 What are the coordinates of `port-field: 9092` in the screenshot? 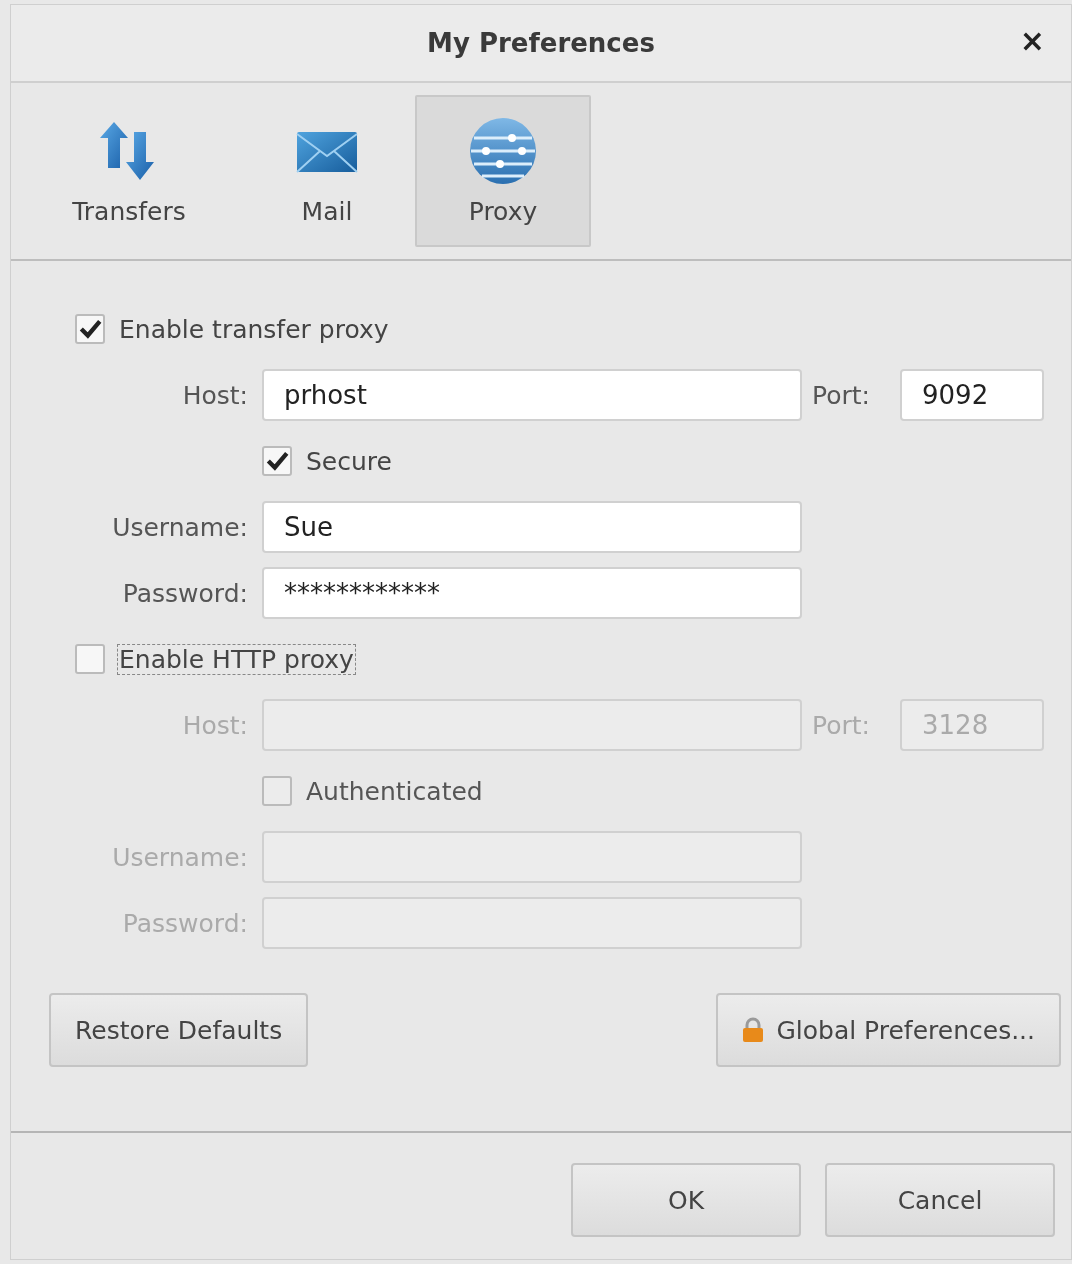 It's located at (972, 395).